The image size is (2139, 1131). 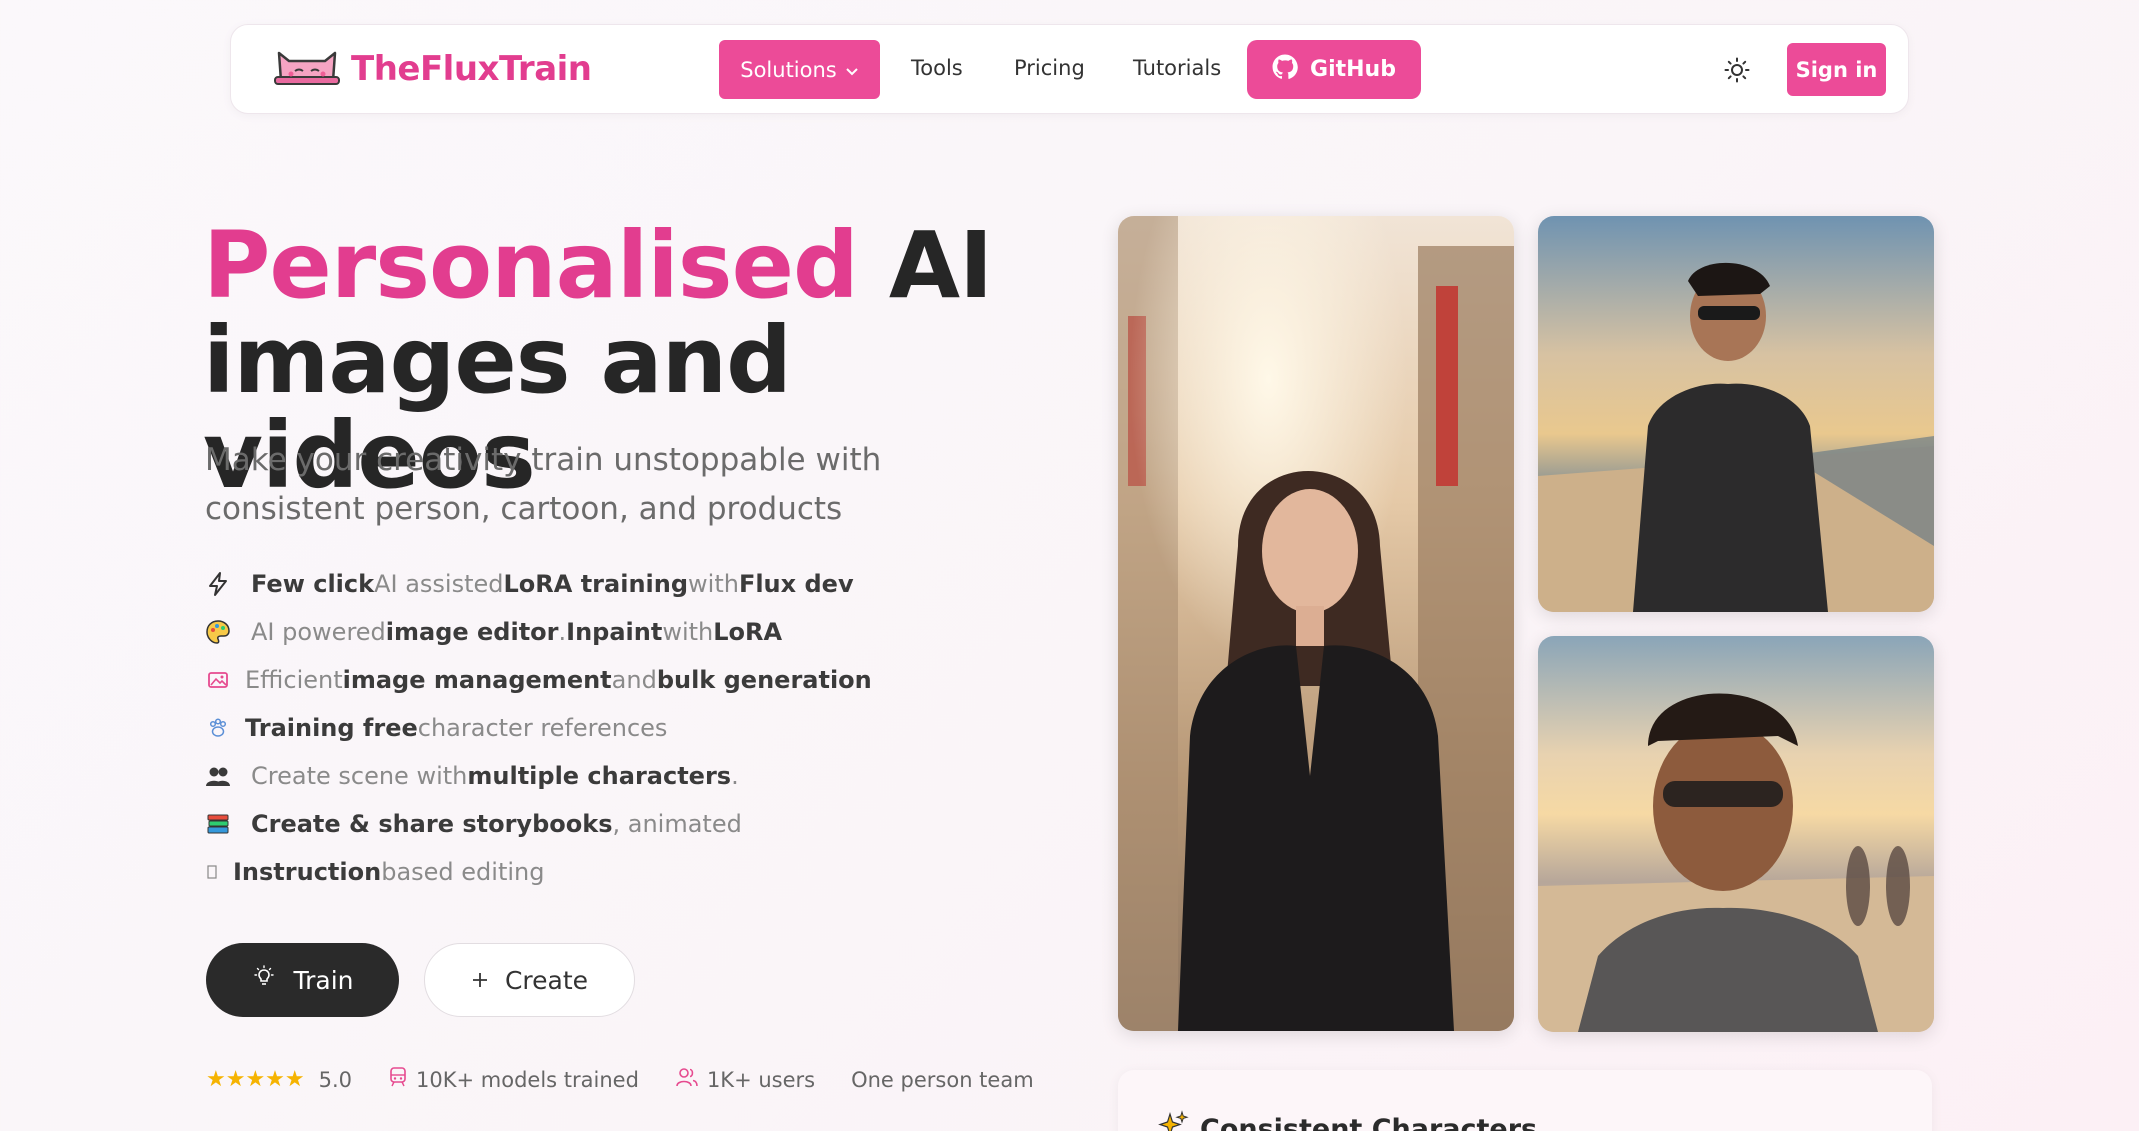 I want to click on feature-text: multiple characters, so click(x=599, y=776).